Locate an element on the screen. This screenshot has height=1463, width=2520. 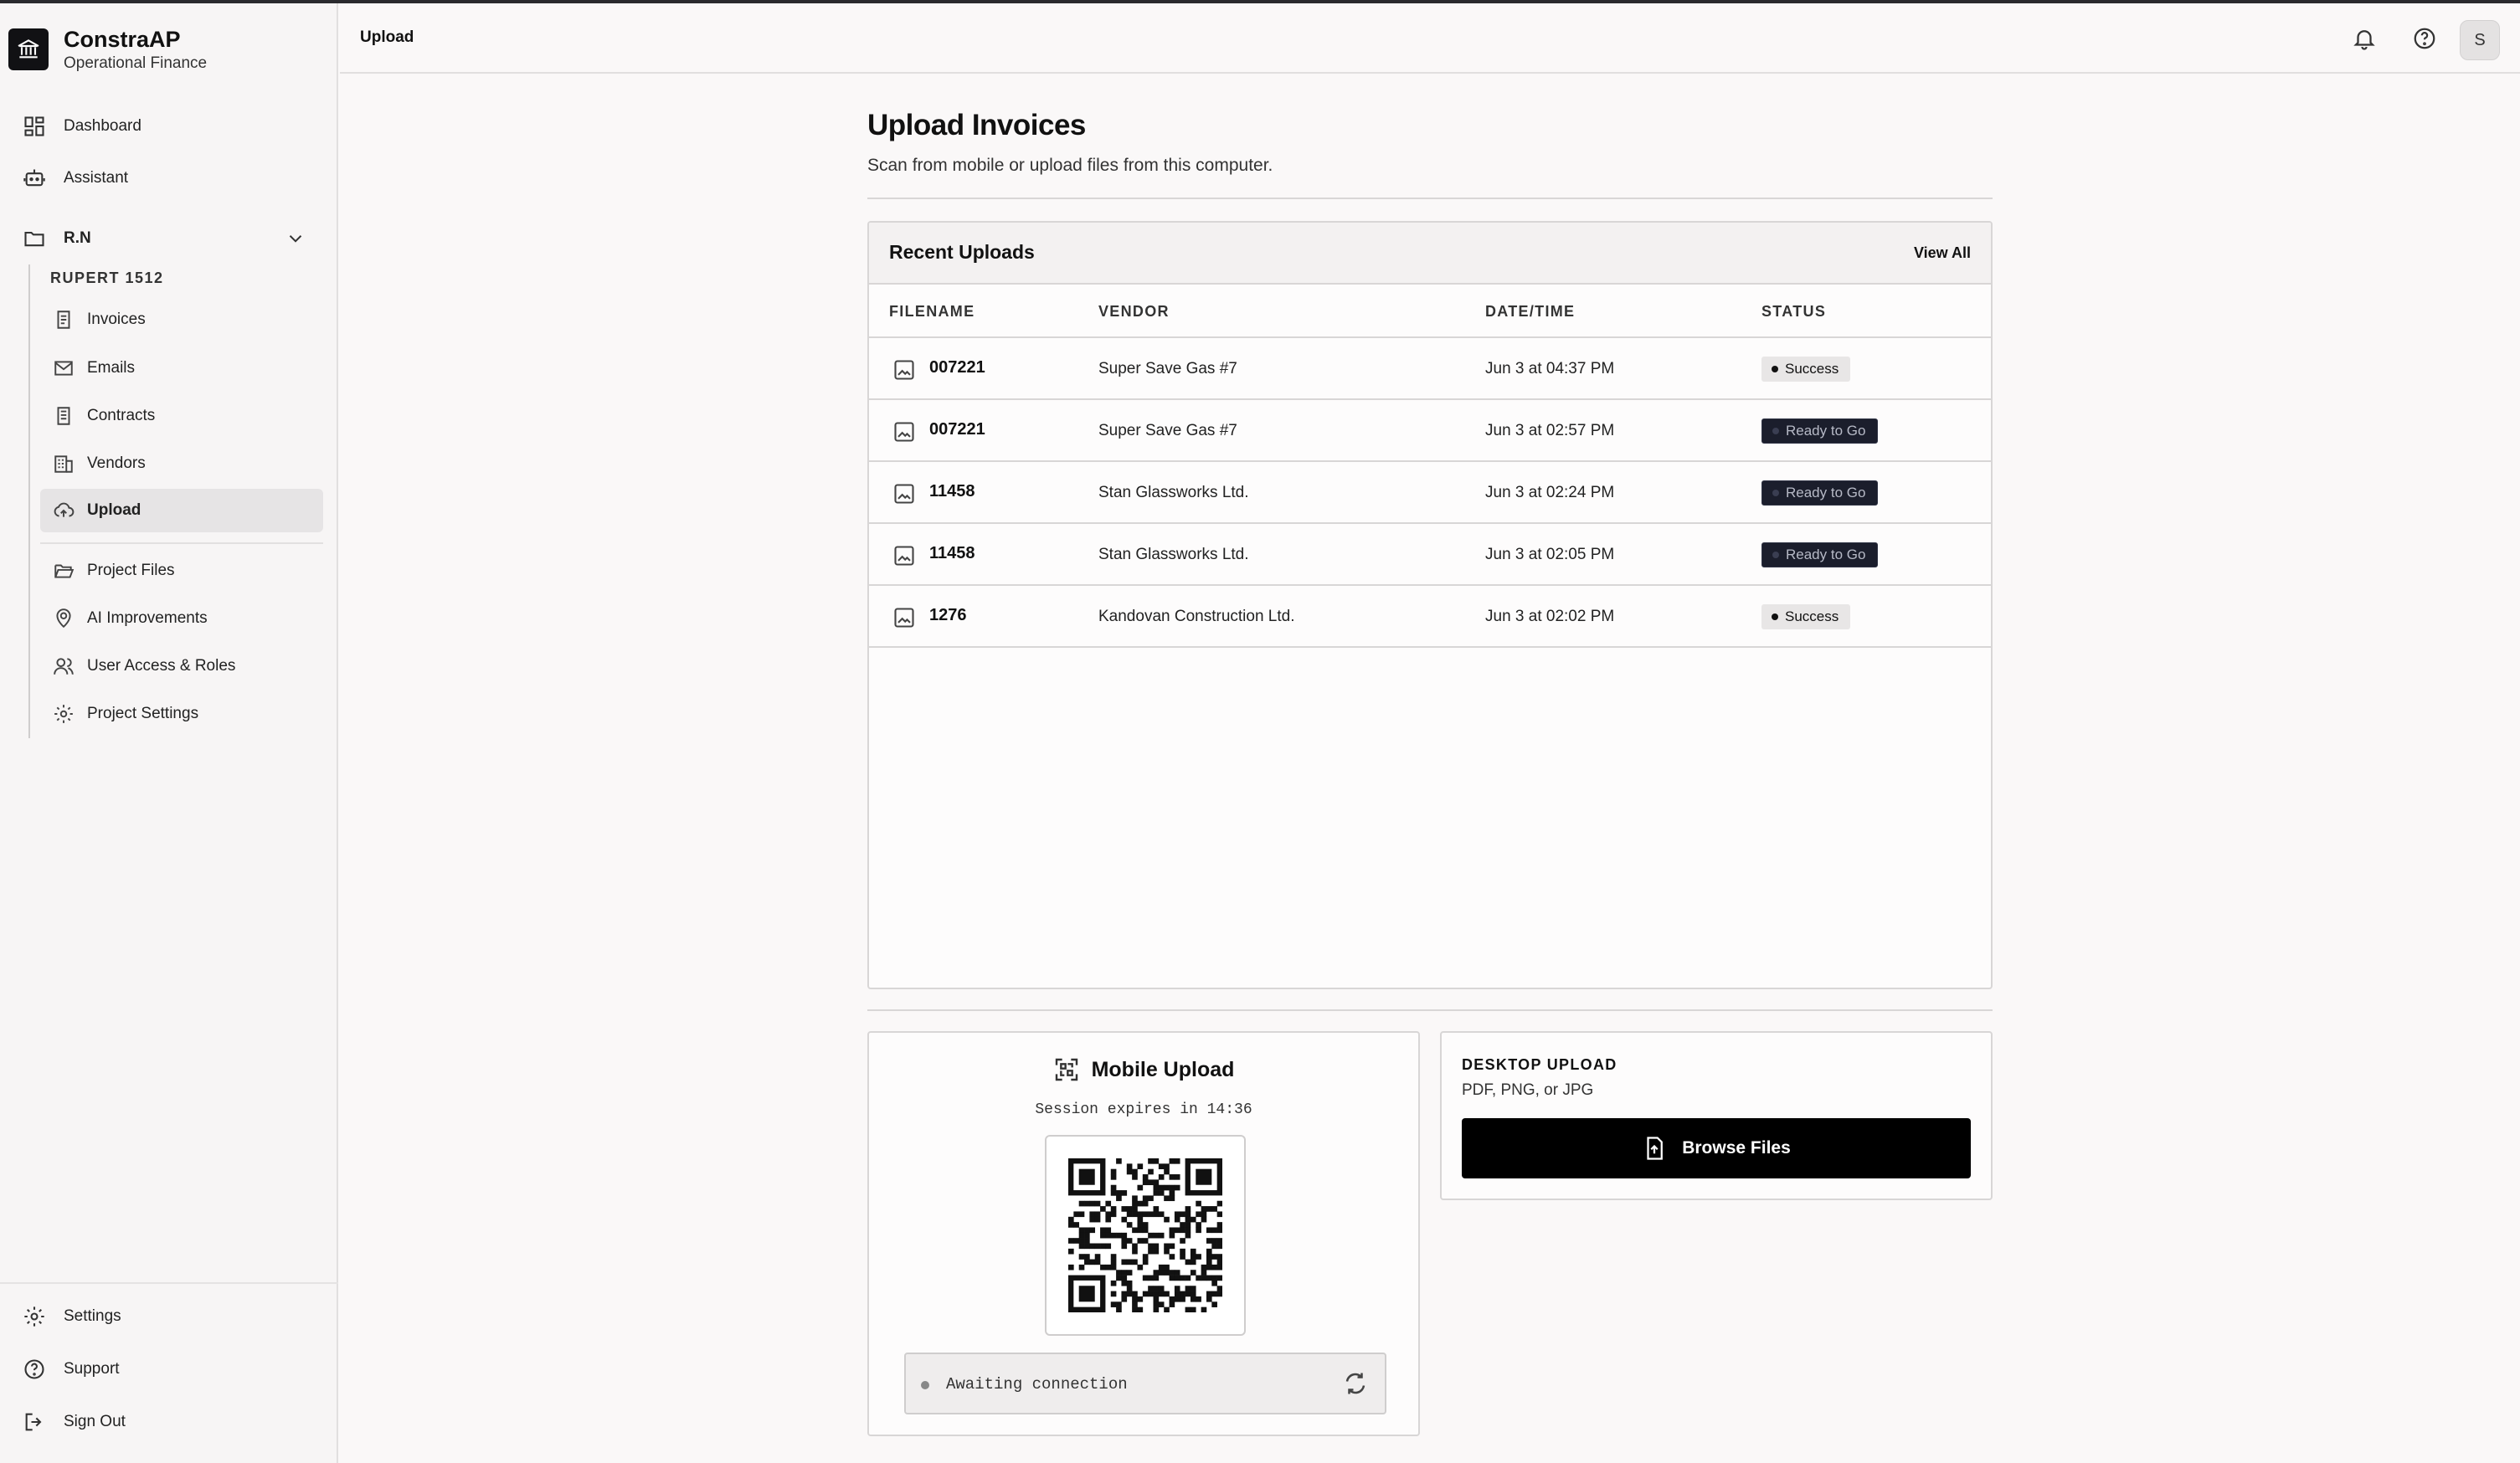
nav-dashboard-label: Dashboard is located at coordinates (102, 126).